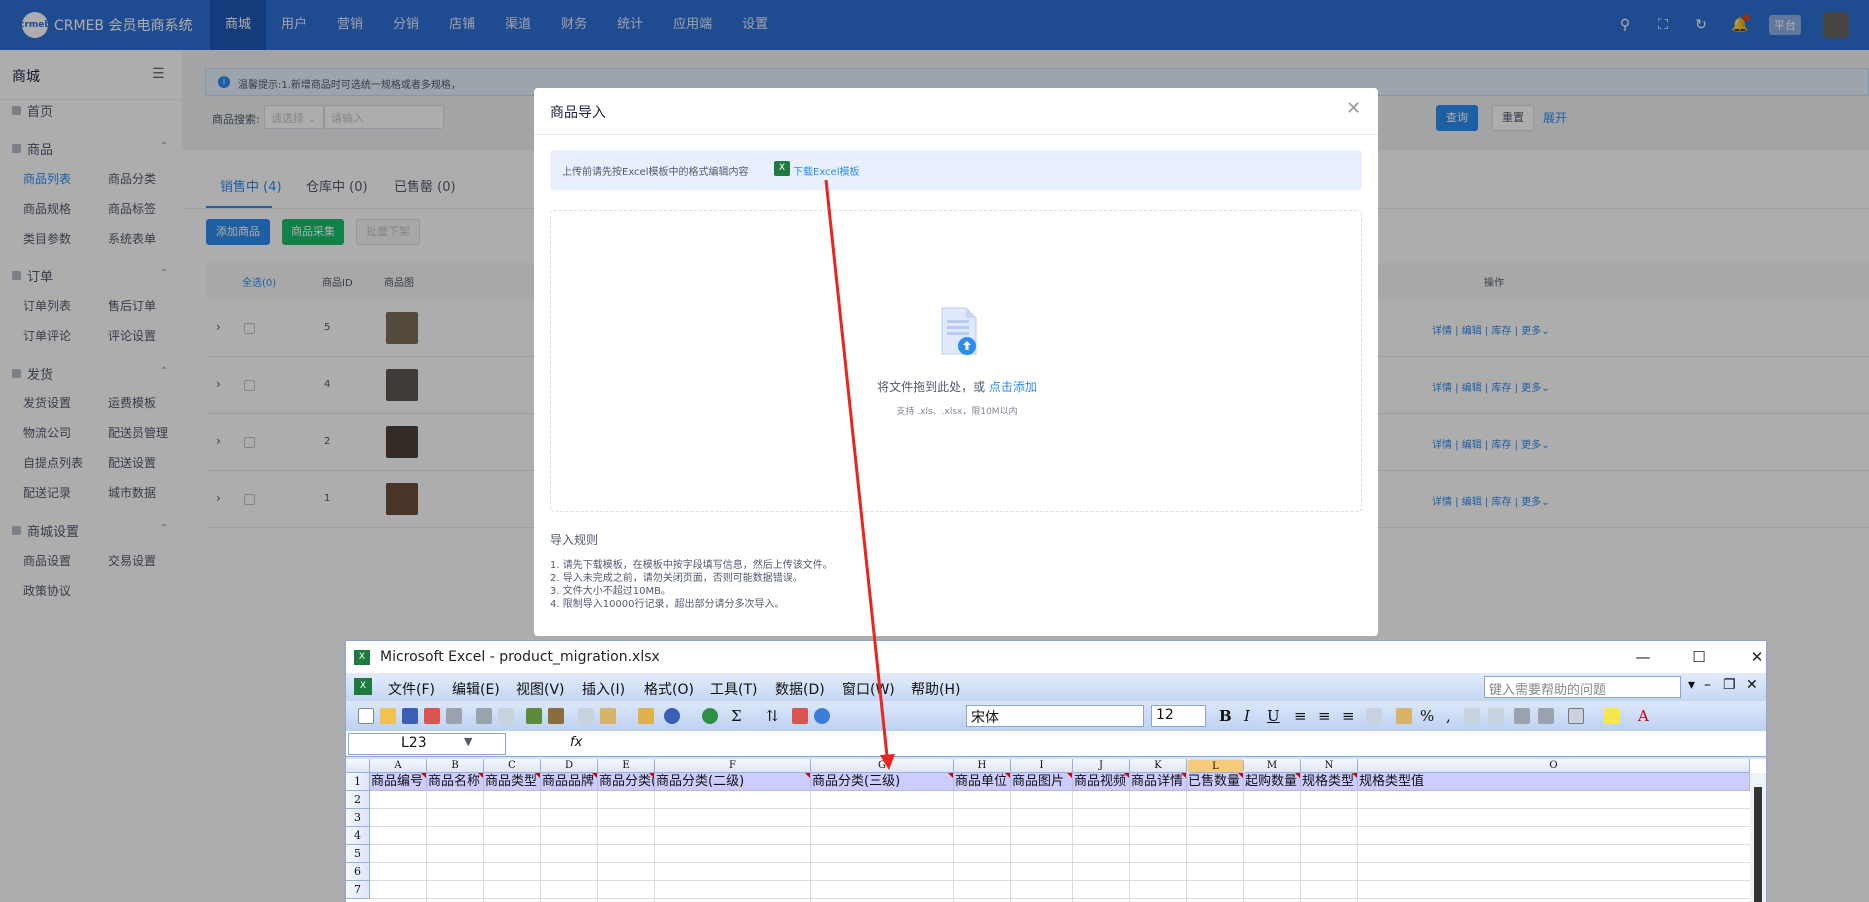 The width and height of the screenshot is (1869, 902). Describe the element at coordinates (1055, 716) in the screenshot. I see `font-name-select: 宋体` at that location.